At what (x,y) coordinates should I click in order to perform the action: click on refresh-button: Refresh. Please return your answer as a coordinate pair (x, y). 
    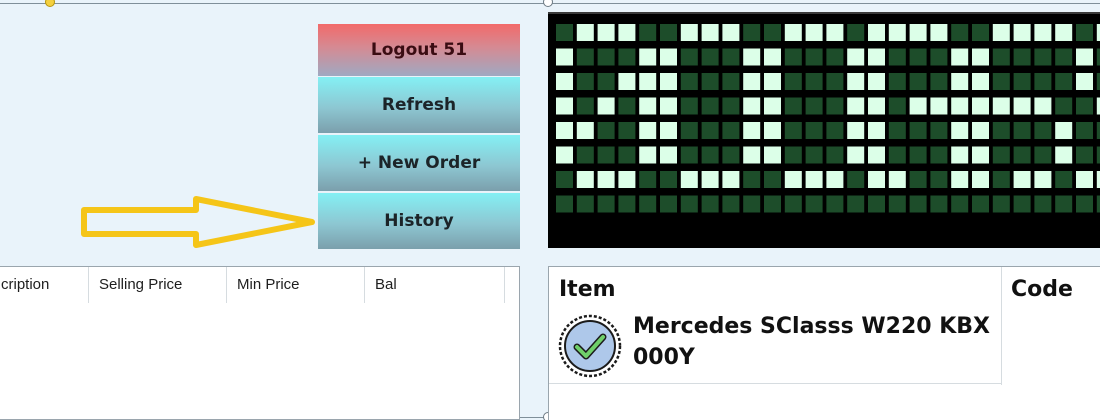
    Looking at the image, I should click on (419, 105).